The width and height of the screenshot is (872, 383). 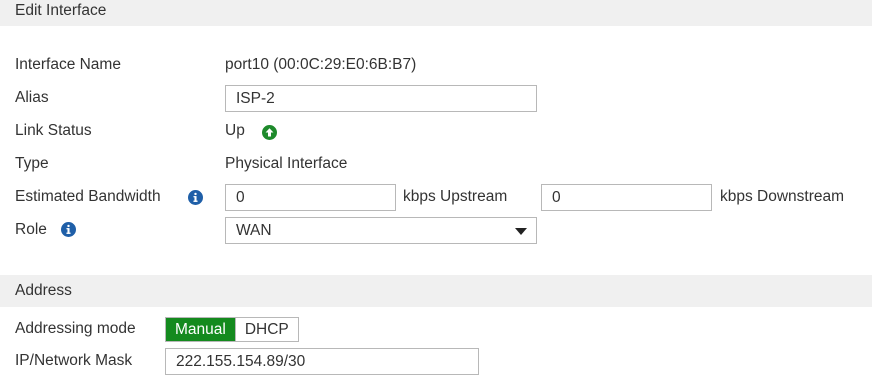 What do you see at coordinates (521, 231) in the screenshot?
I see `chevron-down-icon` at bounding box center [521, 231].